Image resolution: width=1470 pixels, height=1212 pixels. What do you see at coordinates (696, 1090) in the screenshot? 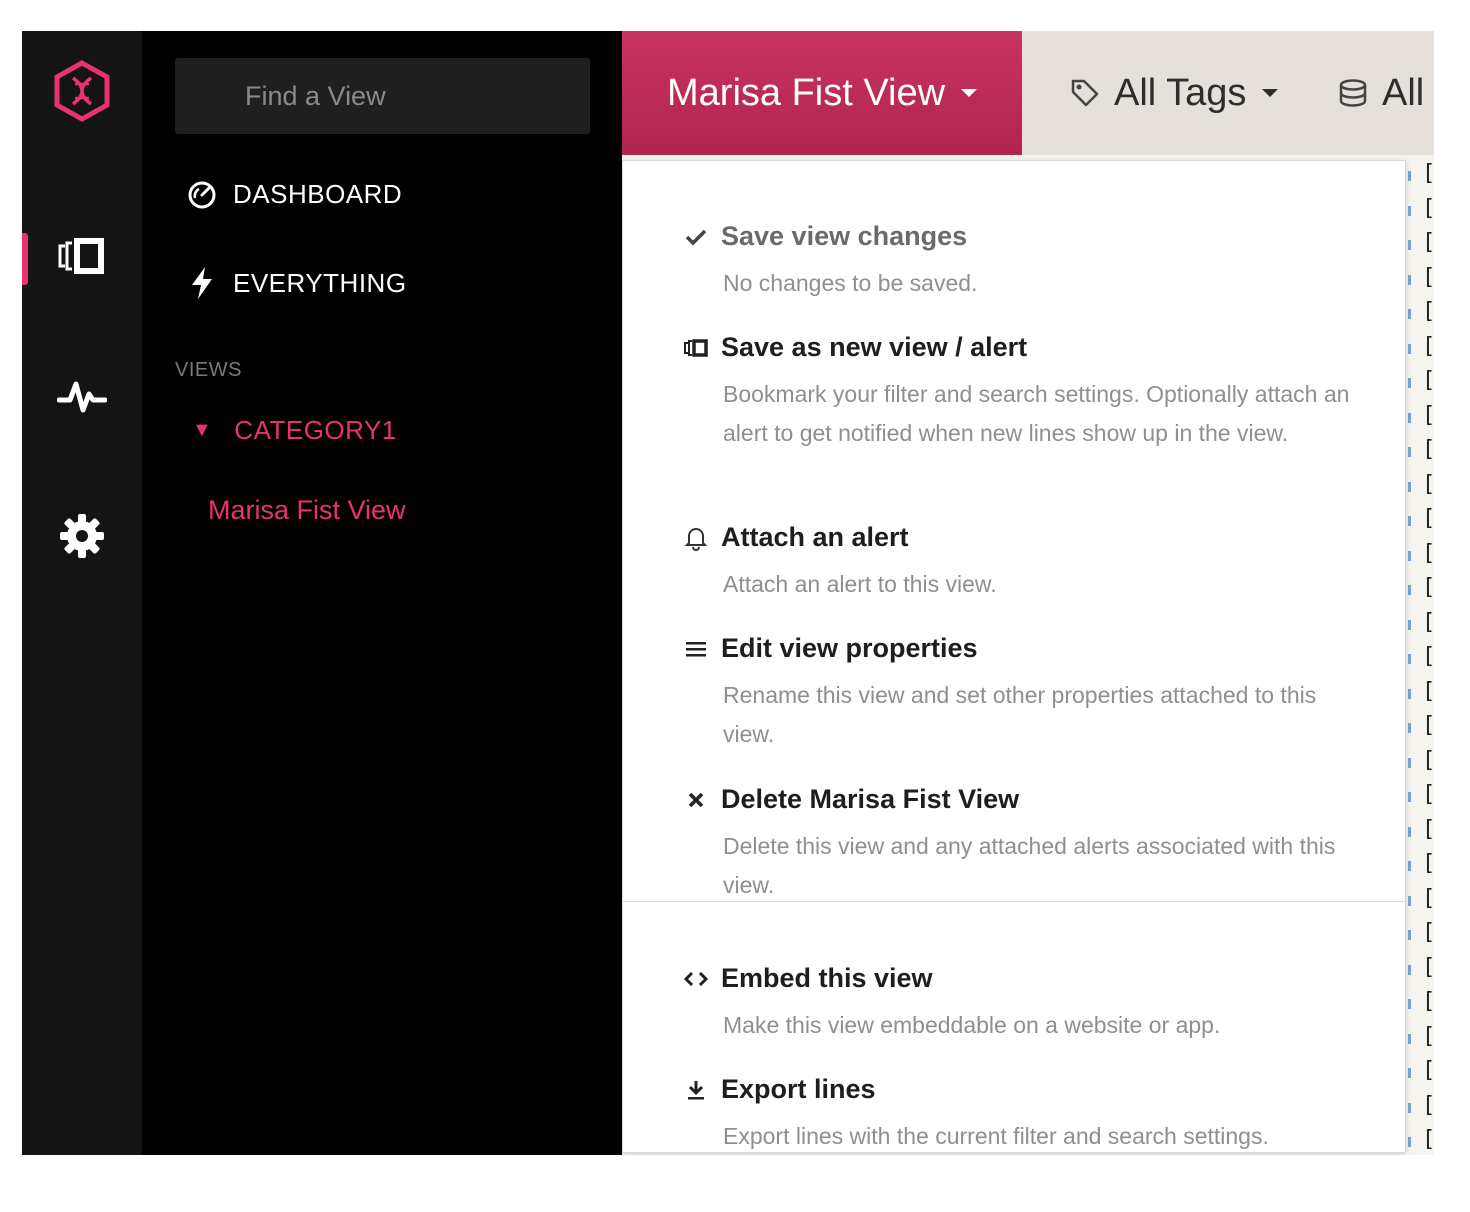
I see `download-icon` at bounding box center [696, 1090].